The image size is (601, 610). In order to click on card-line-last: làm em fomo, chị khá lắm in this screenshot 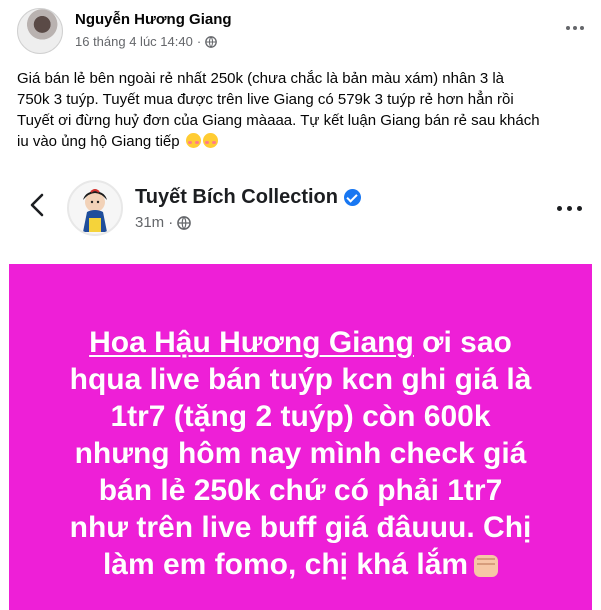, I will do `click(300, 564)`.